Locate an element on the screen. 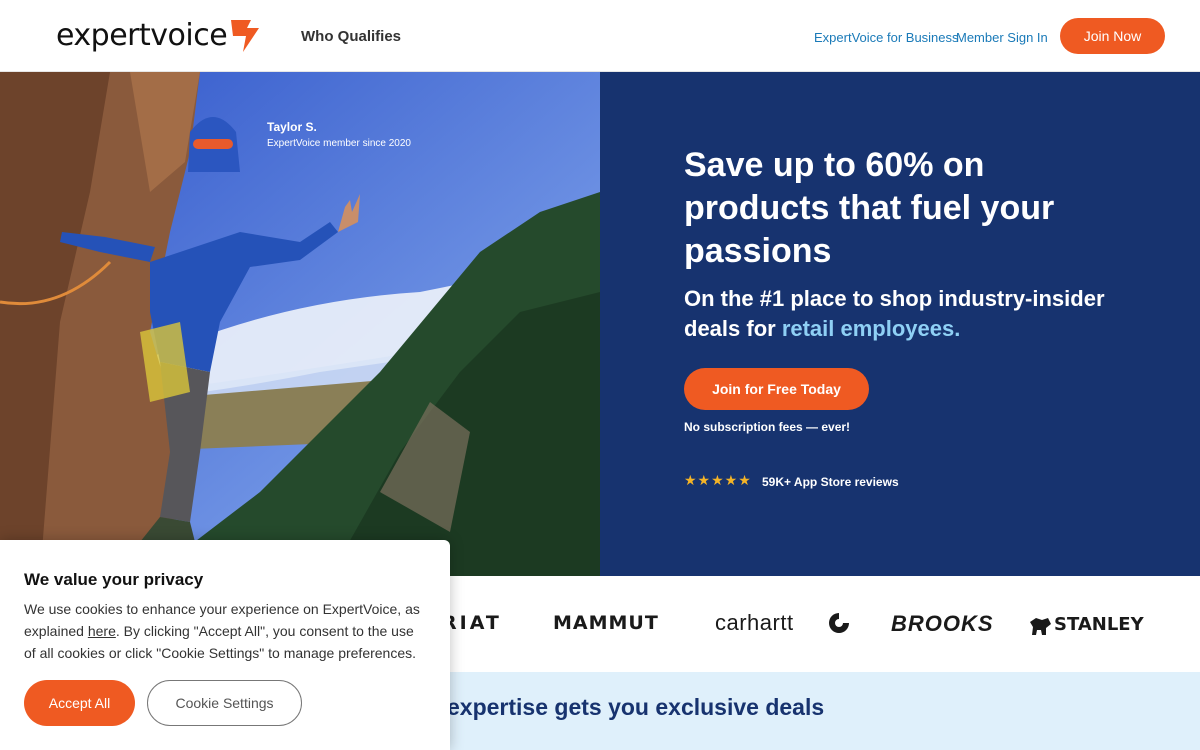 This screenshot has height=750, width=1200. cookie-settings-button: Cookie Settings is located at coordinates (224, 703).